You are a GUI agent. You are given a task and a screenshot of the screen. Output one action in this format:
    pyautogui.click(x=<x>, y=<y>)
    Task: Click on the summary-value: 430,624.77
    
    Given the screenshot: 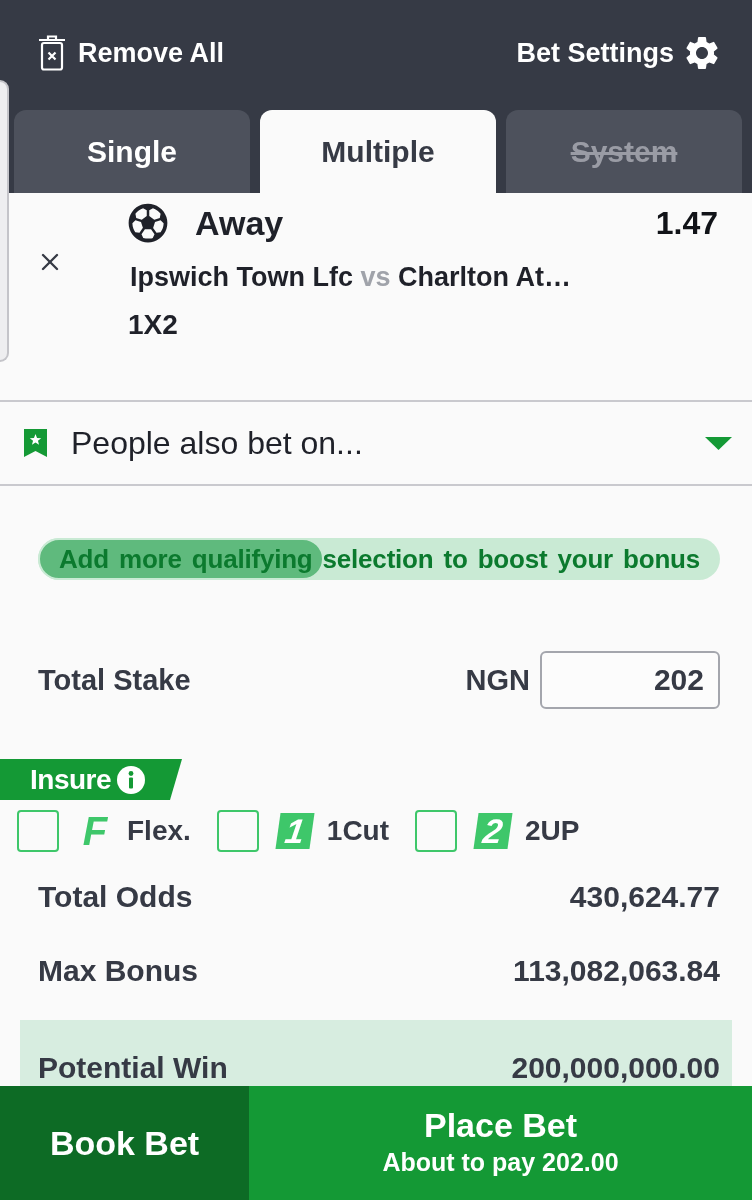 What is the action you would take?
    pyautogui.click(x=644, y=897)
    